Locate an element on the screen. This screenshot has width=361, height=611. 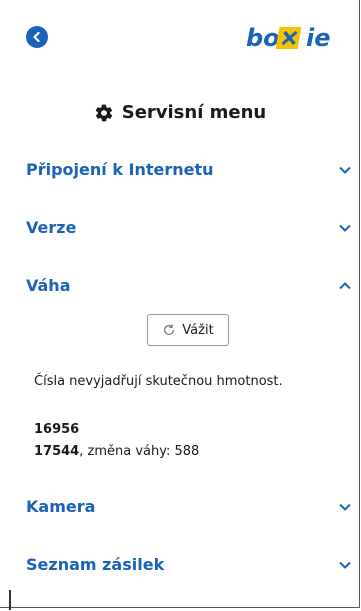
svg-text: ie is located at coordinates (318, 38).